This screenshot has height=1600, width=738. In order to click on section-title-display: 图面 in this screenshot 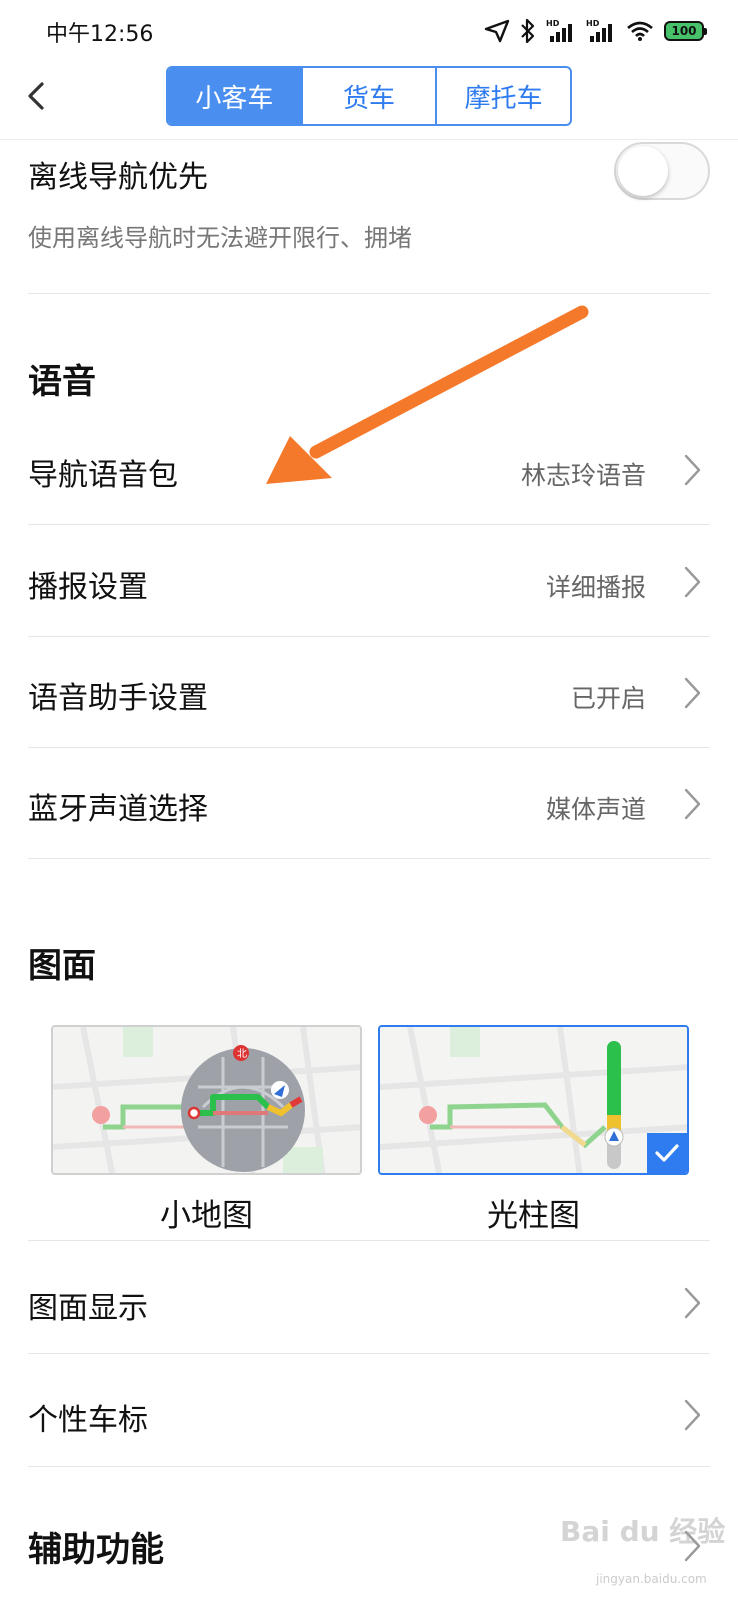, I will do `click(62, 966)`.